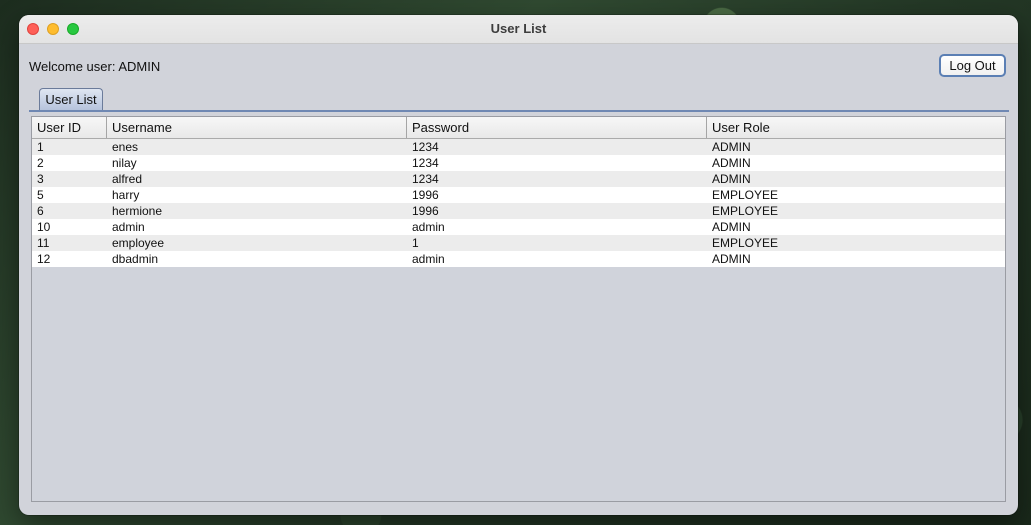  Describe the element at coordinates (518, 147) in the screenshot. I see `table-row: 1 enes 1234 ADMIN` at that location.